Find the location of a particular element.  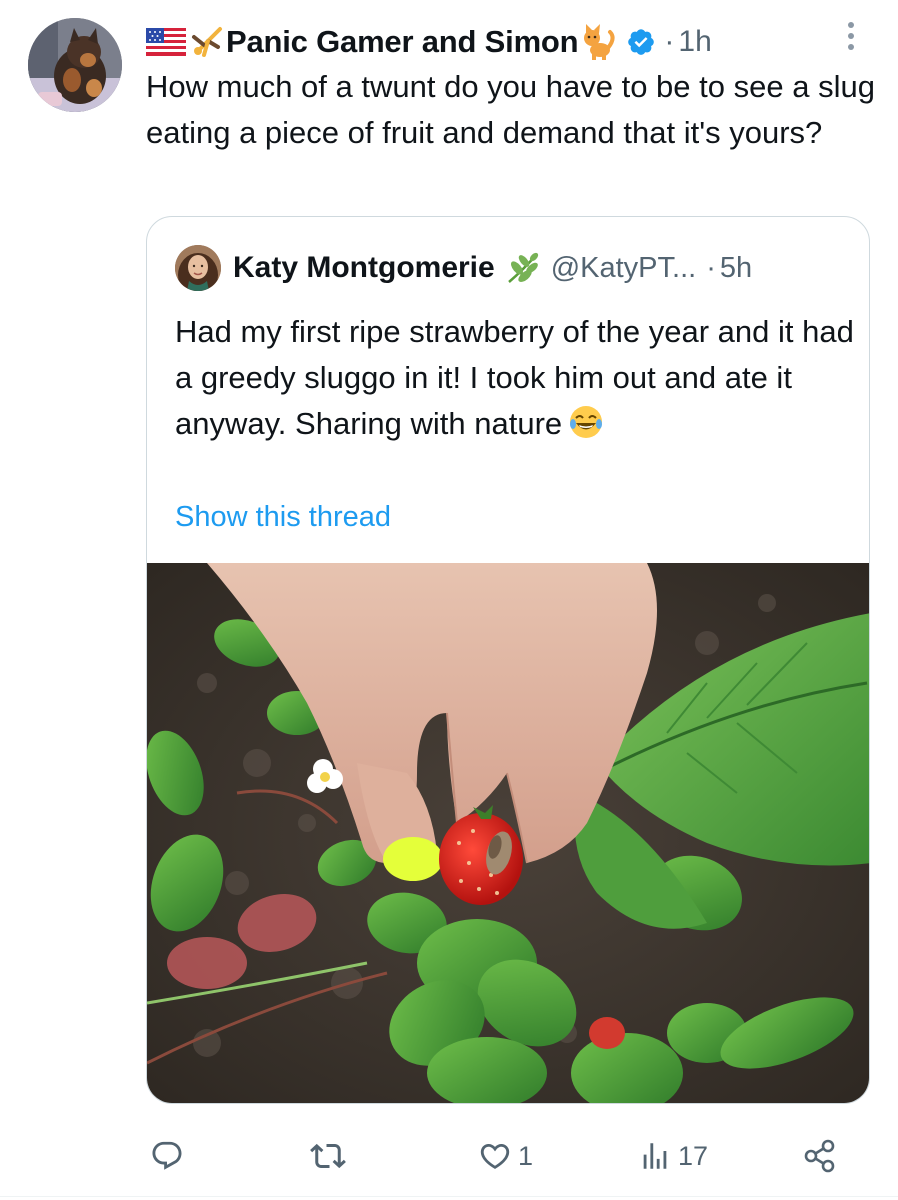

gymnast-emoji-icon is located at coordinates (207, 42).